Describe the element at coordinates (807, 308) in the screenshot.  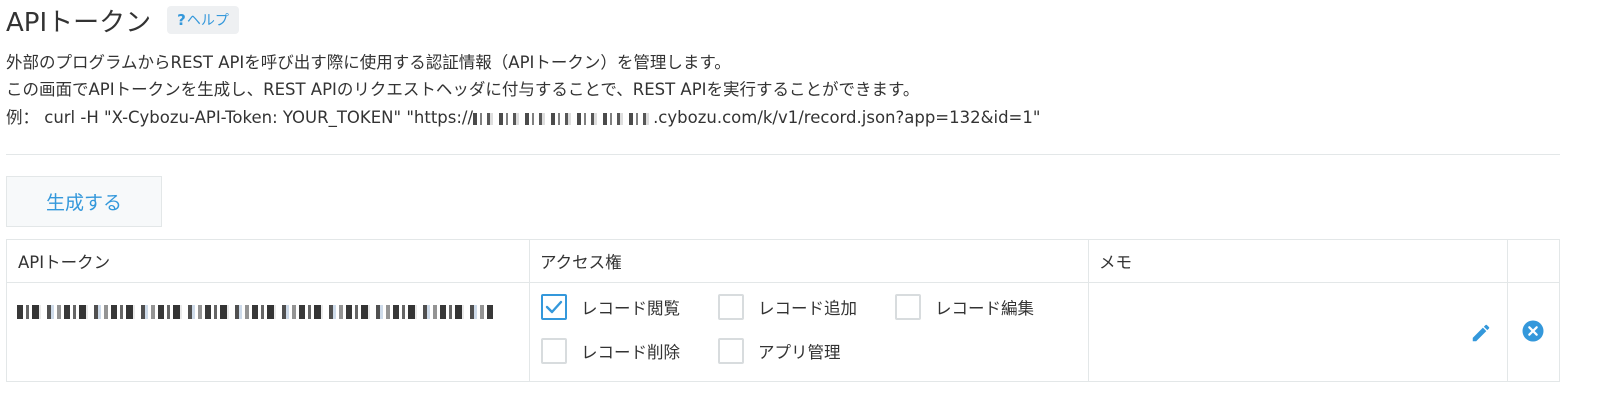
I see `permission-label: レコード追加` at that location.